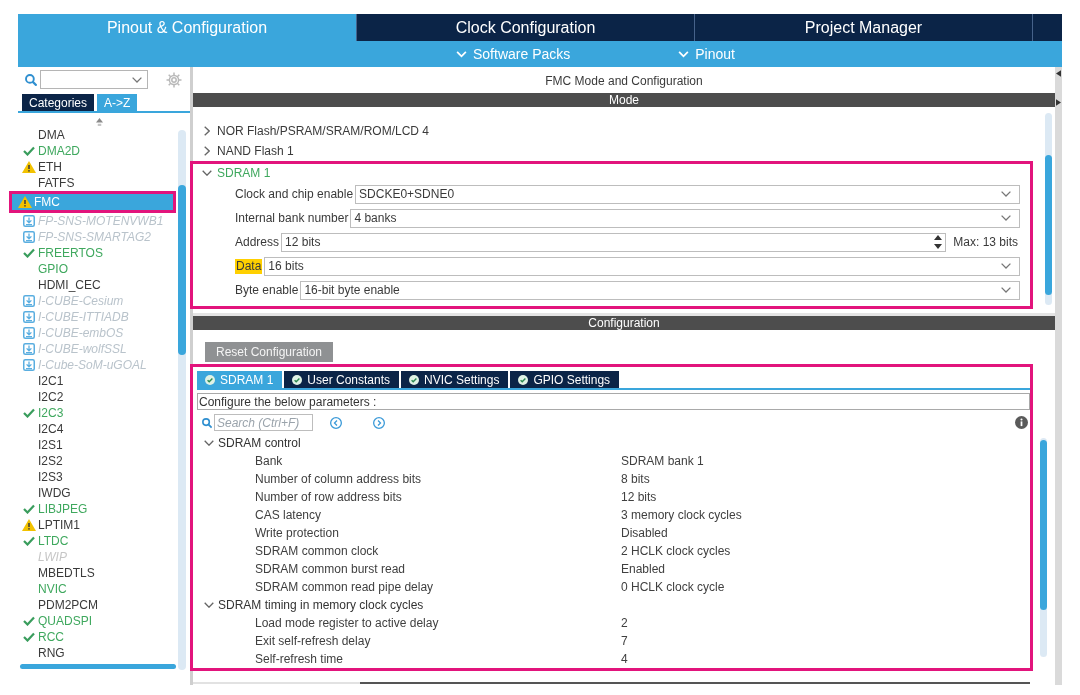 This screenshot has width=1080, height=695. What do you see at coordinates (97, 573) in the screenshot?
I see `sidebar-item: MBEDTLS` at bounding box center [97, 573].